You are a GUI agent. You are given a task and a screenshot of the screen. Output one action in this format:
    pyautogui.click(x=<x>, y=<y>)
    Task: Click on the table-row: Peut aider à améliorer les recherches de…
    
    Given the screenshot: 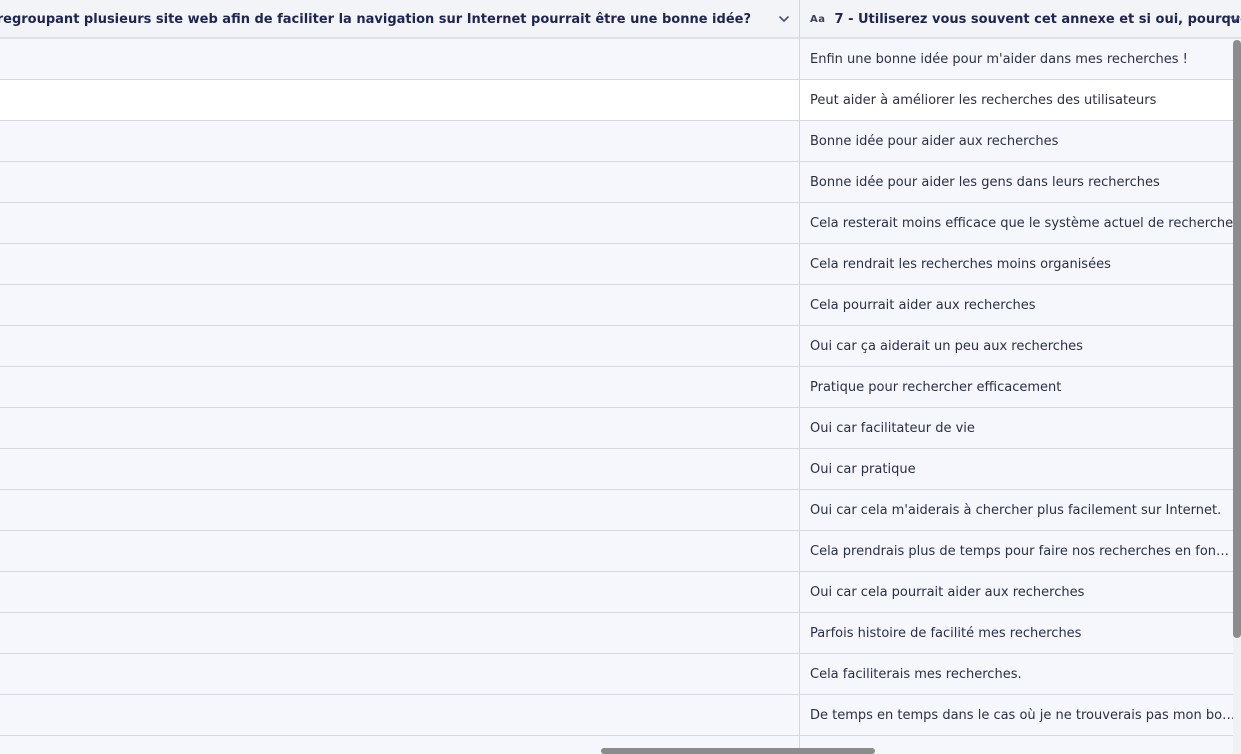 What is the action you would take?
    pyautogui.click(x=620, y=100)
    